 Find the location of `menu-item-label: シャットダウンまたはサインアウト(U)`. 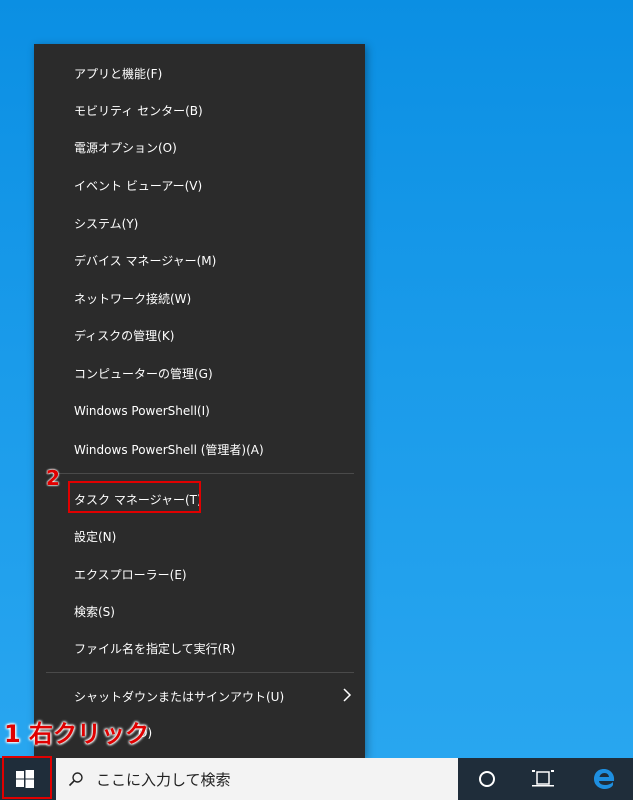

menu-item-label: シャットダウンまたはサインアウト(U) is located at coordinates (179, 696).